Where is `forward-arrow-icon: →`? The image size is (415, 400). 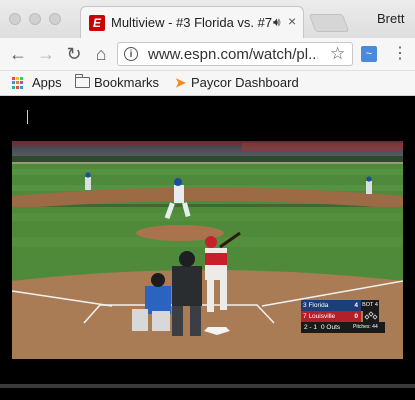
forward-arrow-icon: → is located at coordinates (46, 54).